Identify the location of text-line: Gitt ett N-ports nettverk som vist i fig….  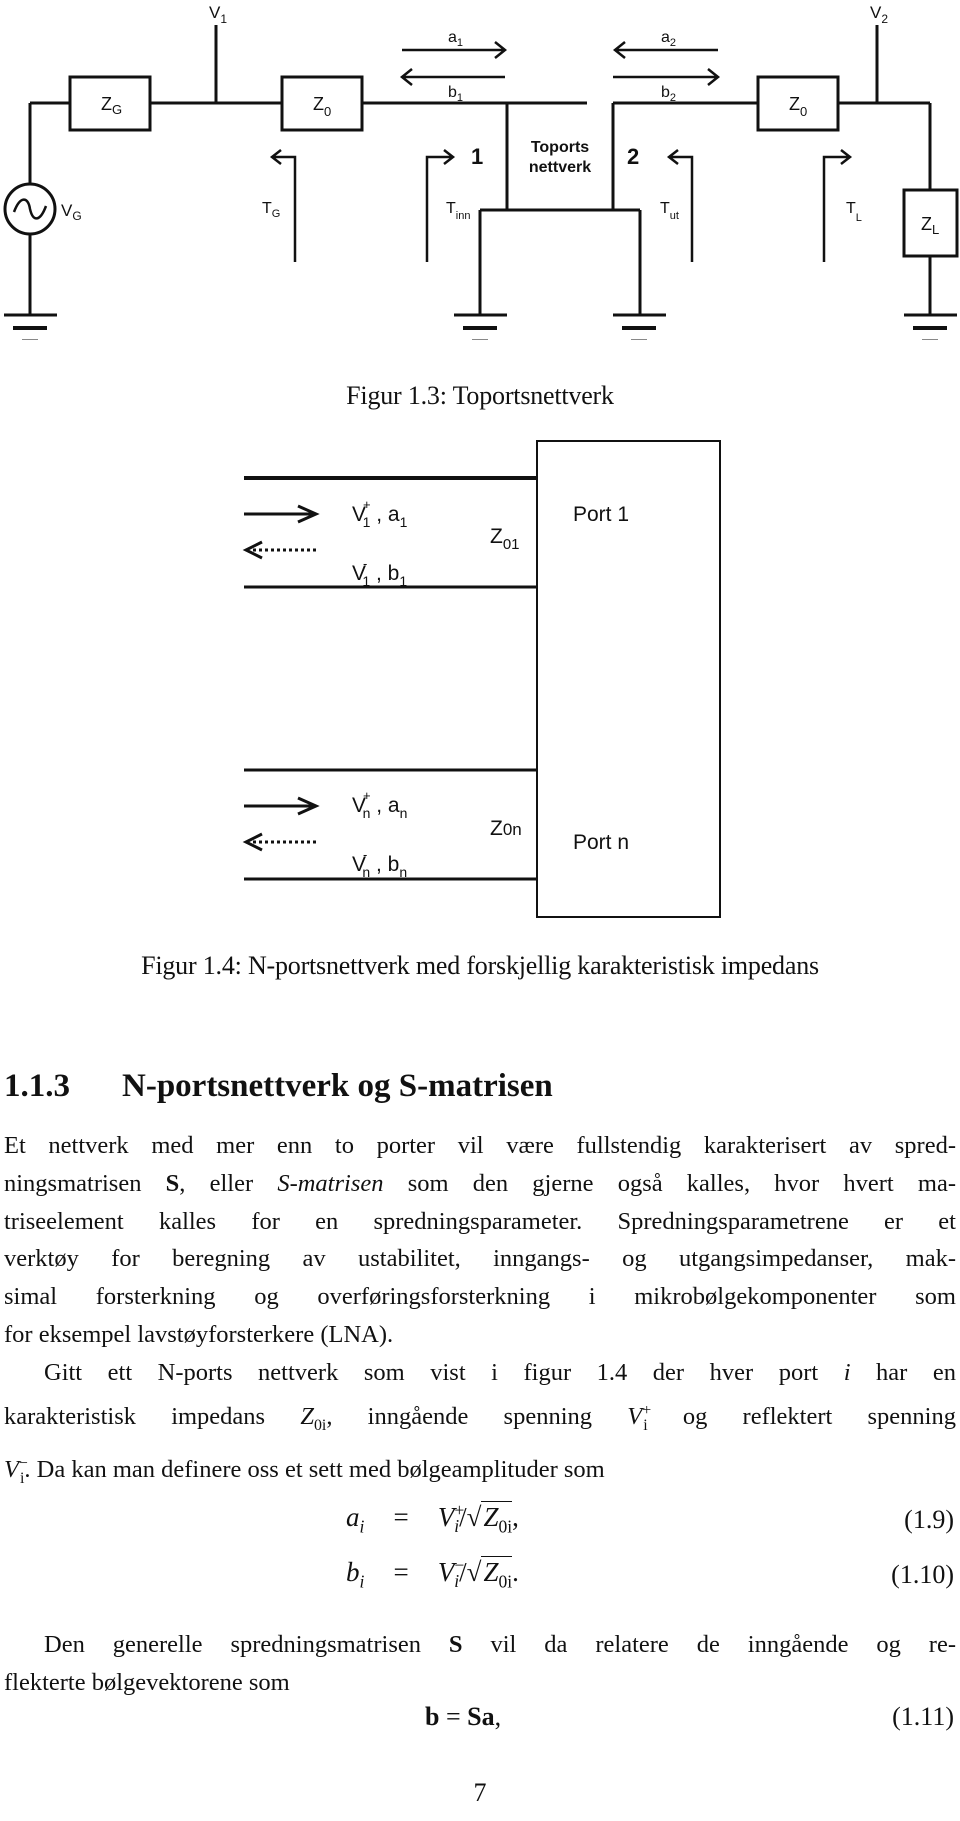
(500, 1372).